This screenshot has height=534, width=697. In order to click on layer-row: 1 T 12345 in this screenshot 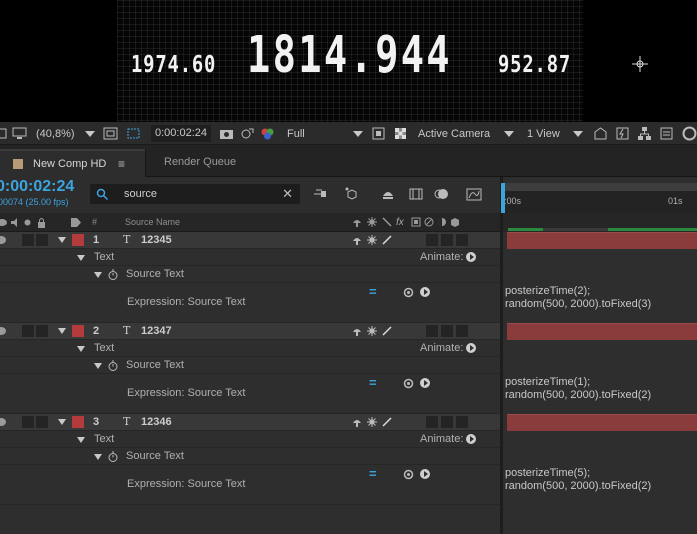, I will do `click(250, 240)`.